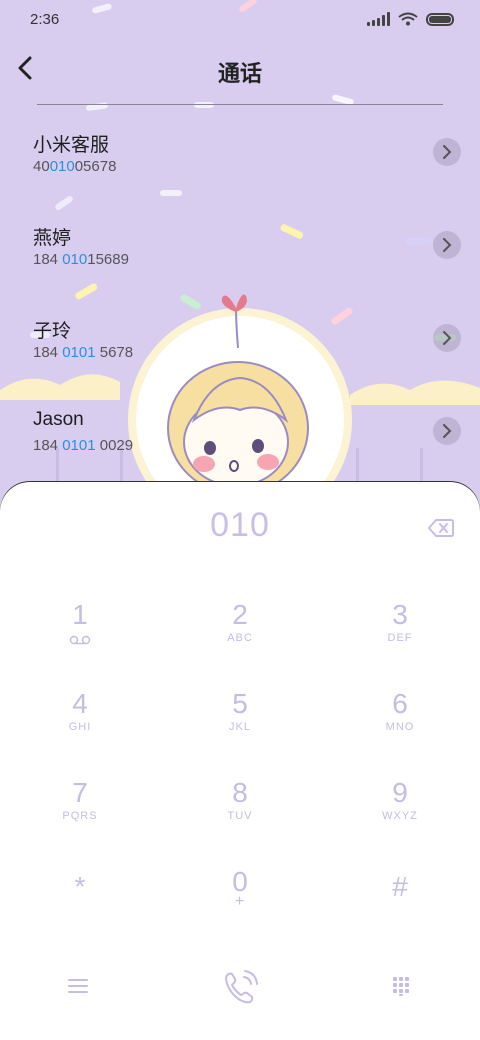 Image resolution: width=480 pixels, height=1040 pixels. What do you see at coordinates (80, 640) in the screenshot?
I see `voicemail-icon` at bounding box center [80, 640].